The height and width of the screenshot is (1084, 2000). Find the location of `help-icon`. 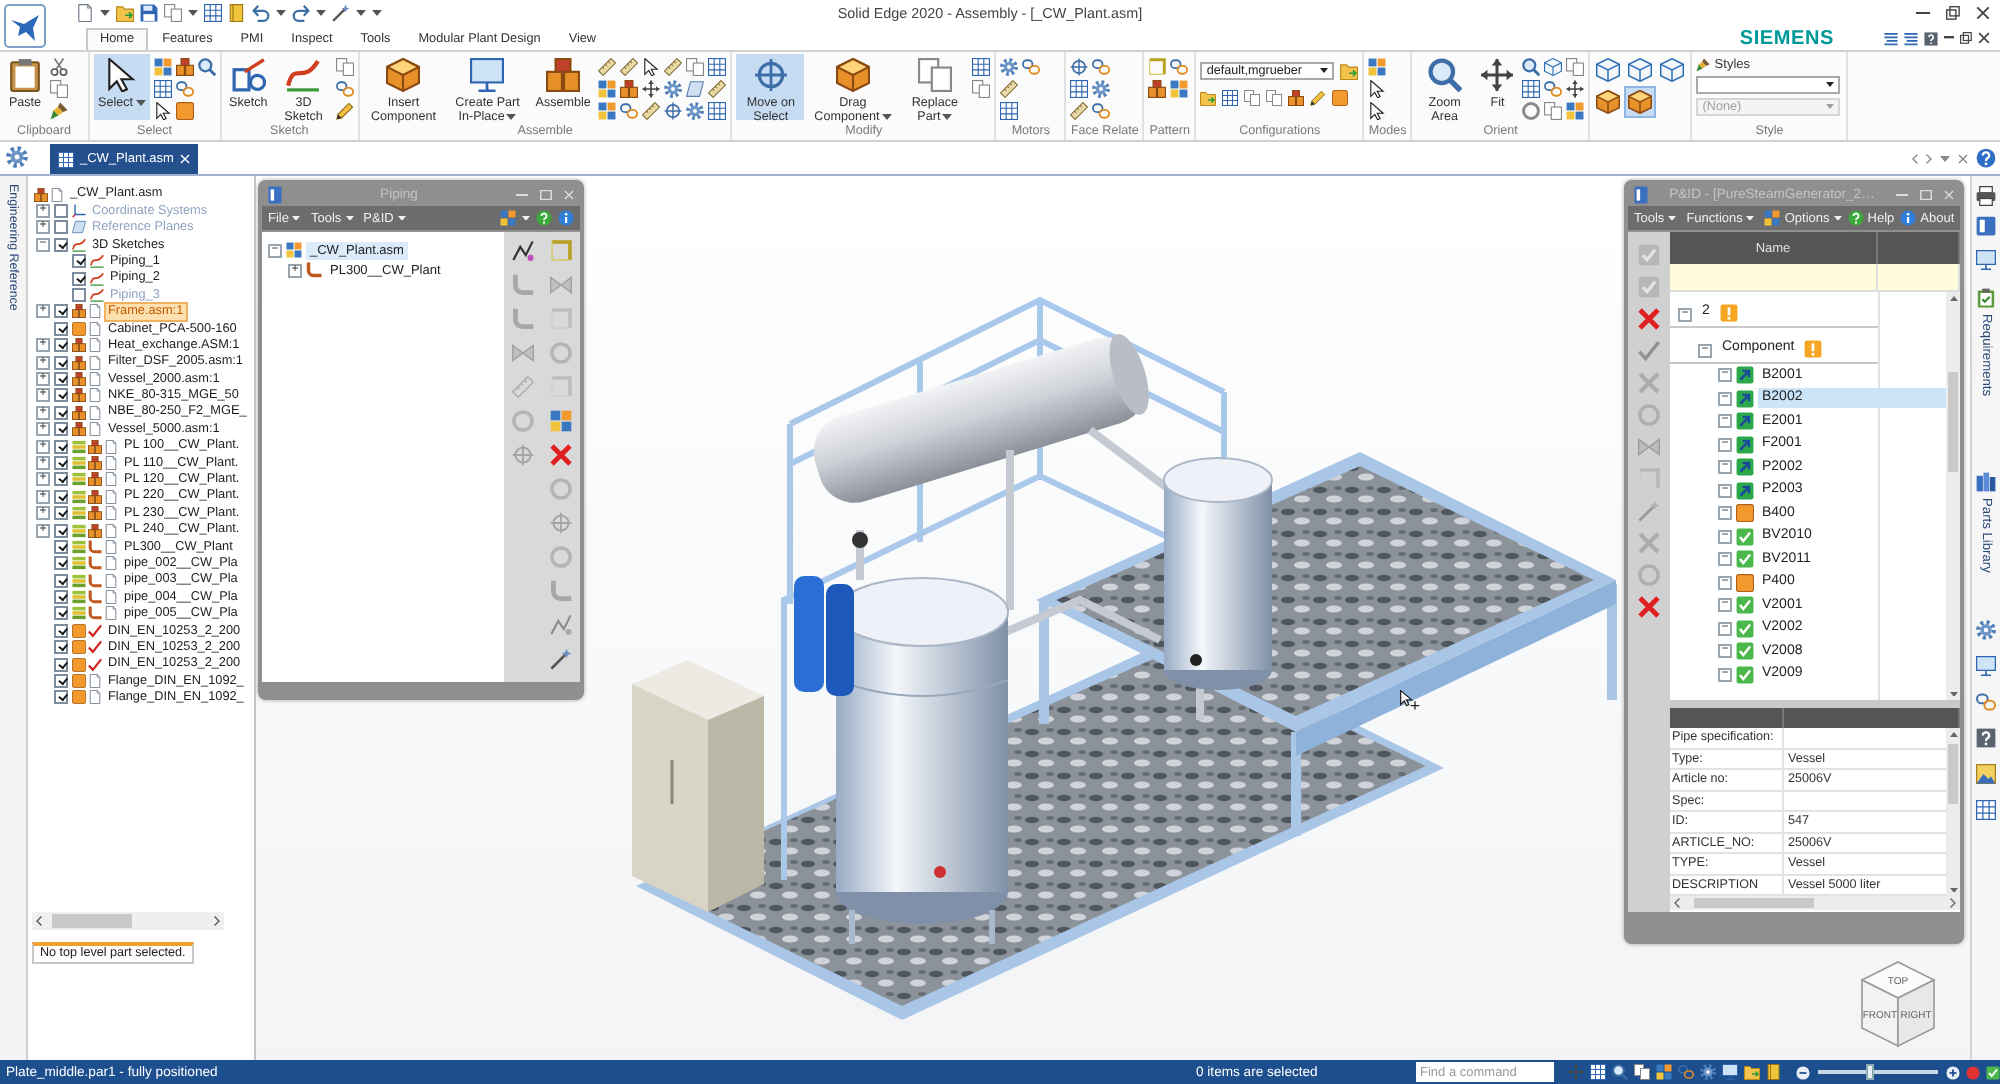

help-icon is located at coordinates (544, 218).